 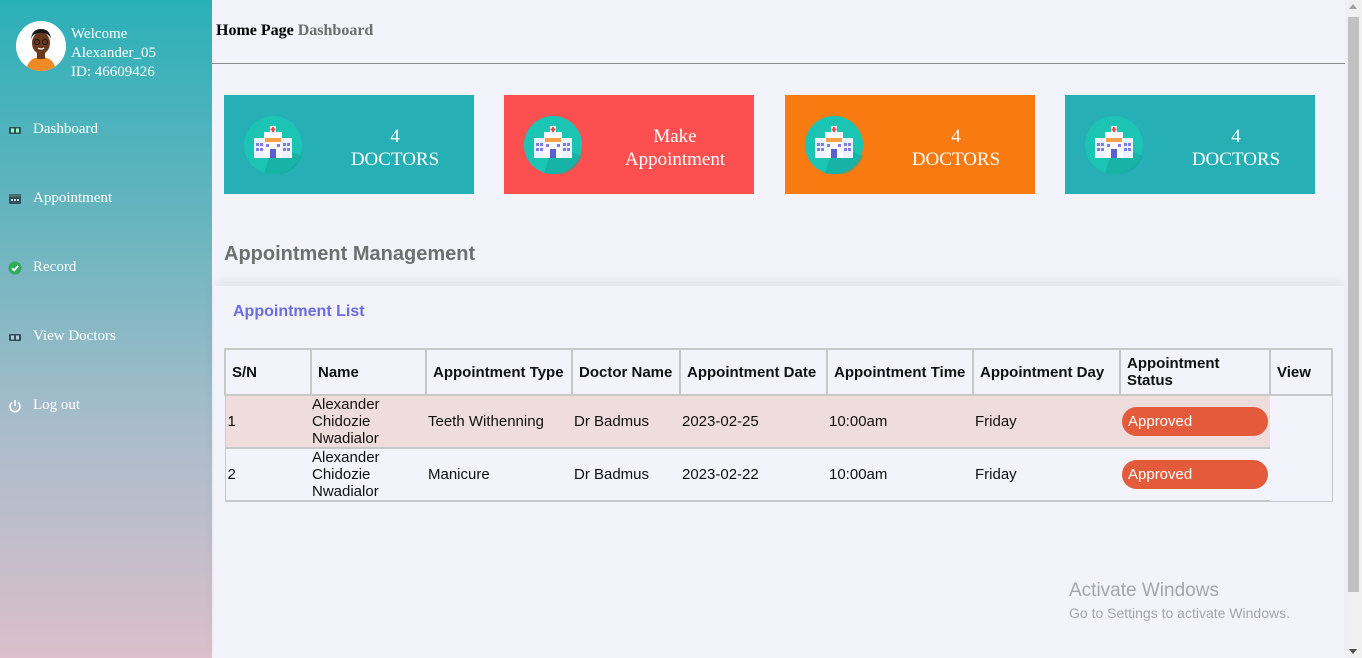 What do you see at coordinates (1046, 372) in the screenshot?
I see `column-header: Appointment Day` at bounding box center [1046, 372].